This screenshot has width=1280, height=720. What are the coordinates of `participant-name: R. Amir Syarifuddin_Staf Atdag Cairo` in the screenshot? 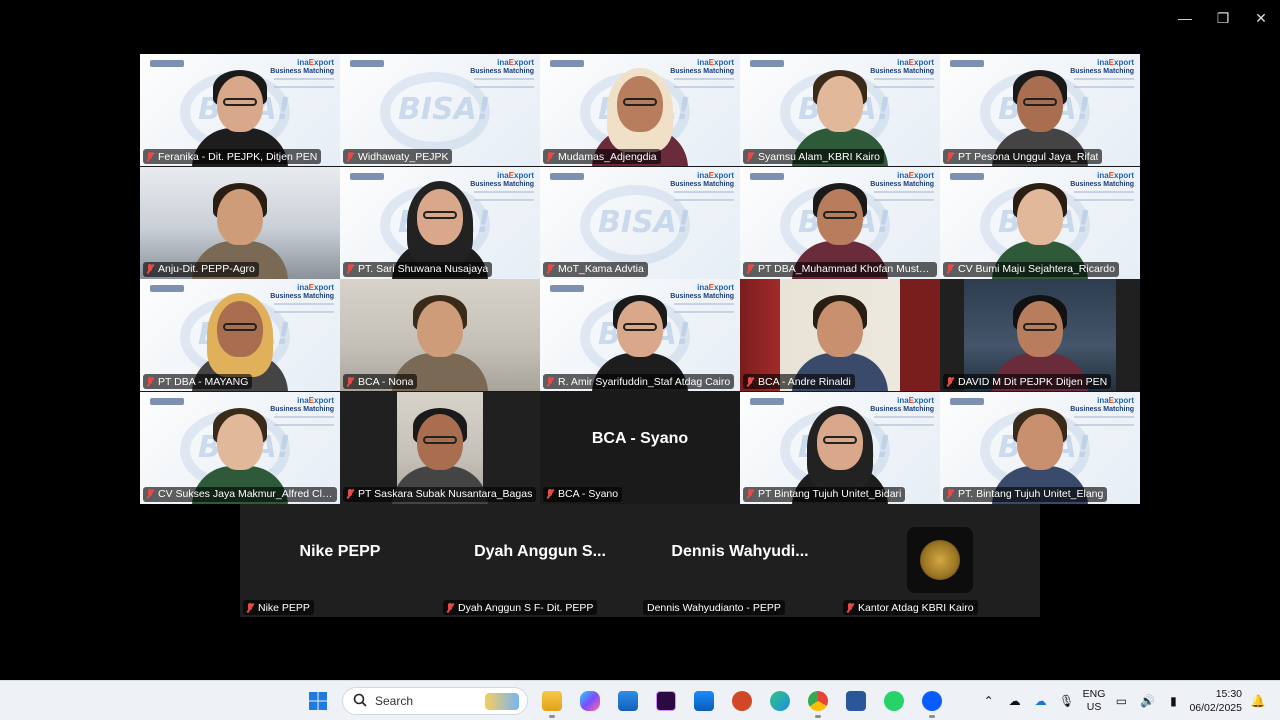 It's located at (644, 381).